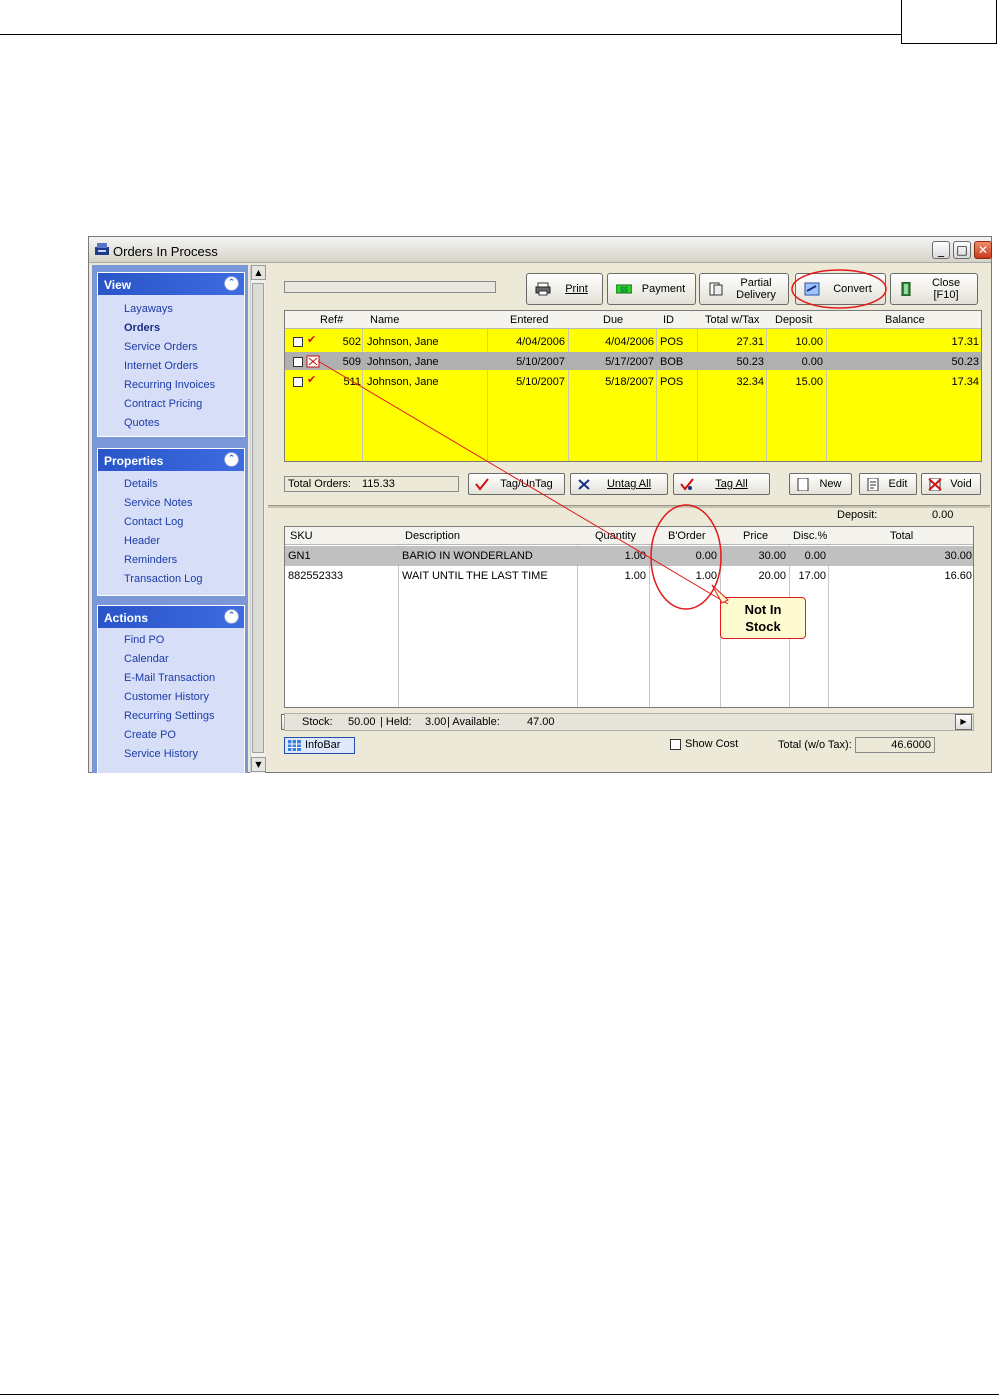 The width and height of the screenshot is (999, 1397). Describe the element at coordinates (564, 289) in the screenshot. I see `print-button: Print` at that location.